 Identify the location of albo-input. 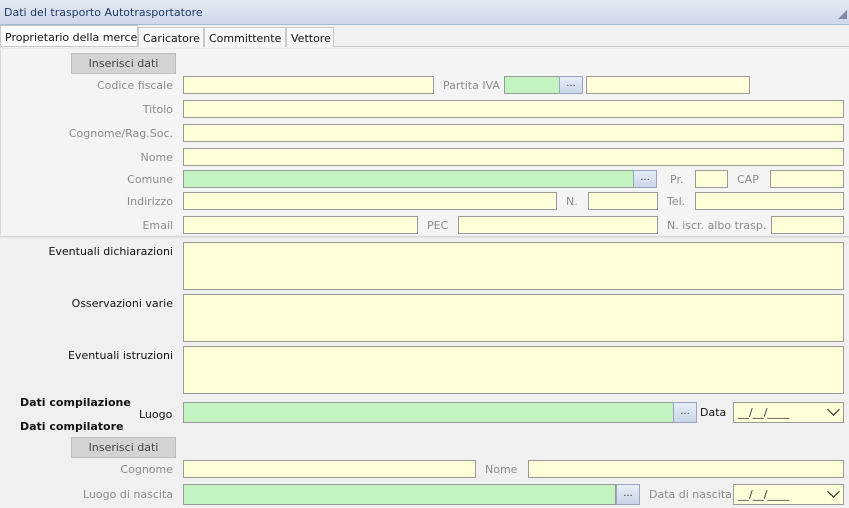
(807, 225).